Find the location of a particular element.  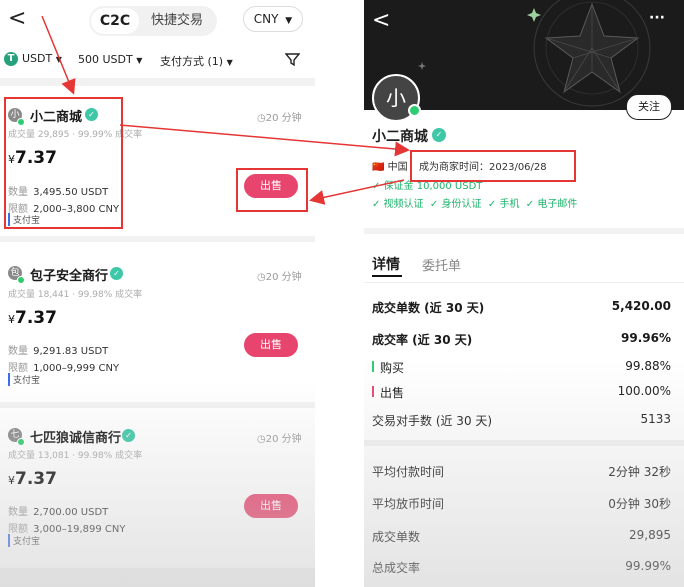

arrow-to-profile is located at coordinates (264, 140).